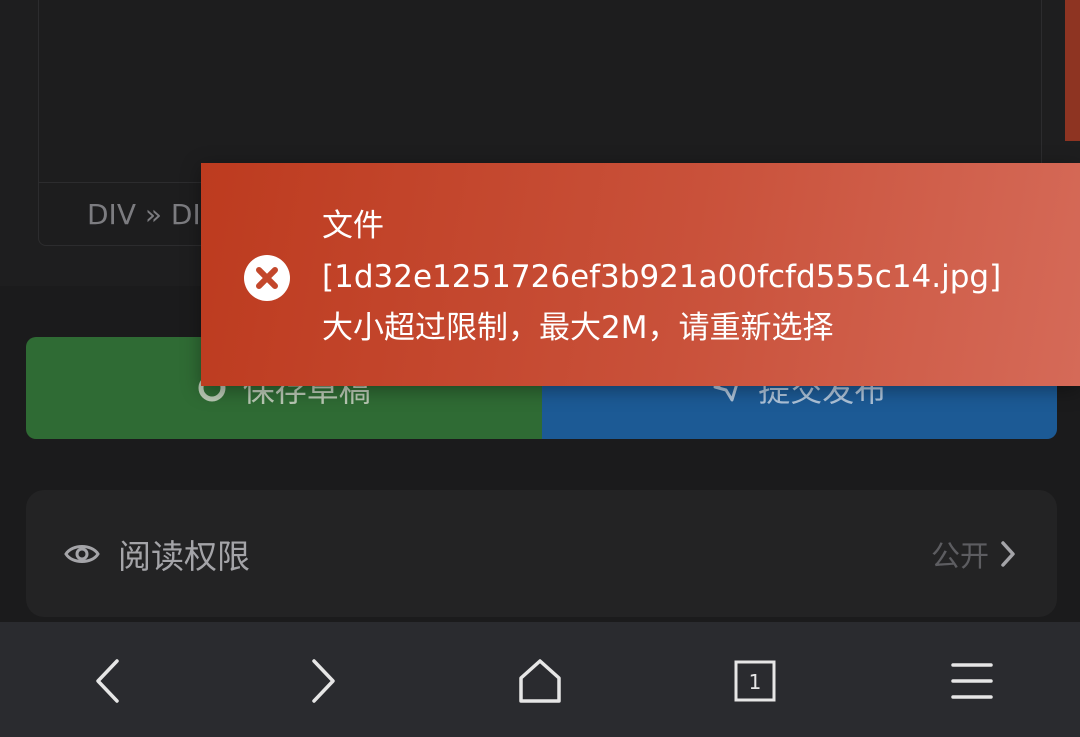 The height and width of the screenshot is (737, 1080). What do you see at coordinates (267, 278) in the screenshot?
I see `error-circle-icon` at bounding box center [267, 278].